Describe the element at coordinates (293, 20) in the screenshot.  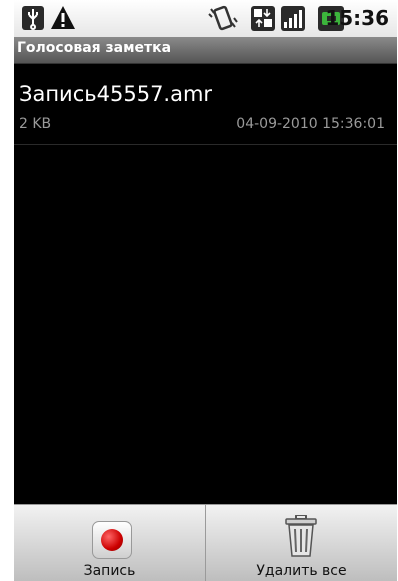
I see `signal-icon` at that location.